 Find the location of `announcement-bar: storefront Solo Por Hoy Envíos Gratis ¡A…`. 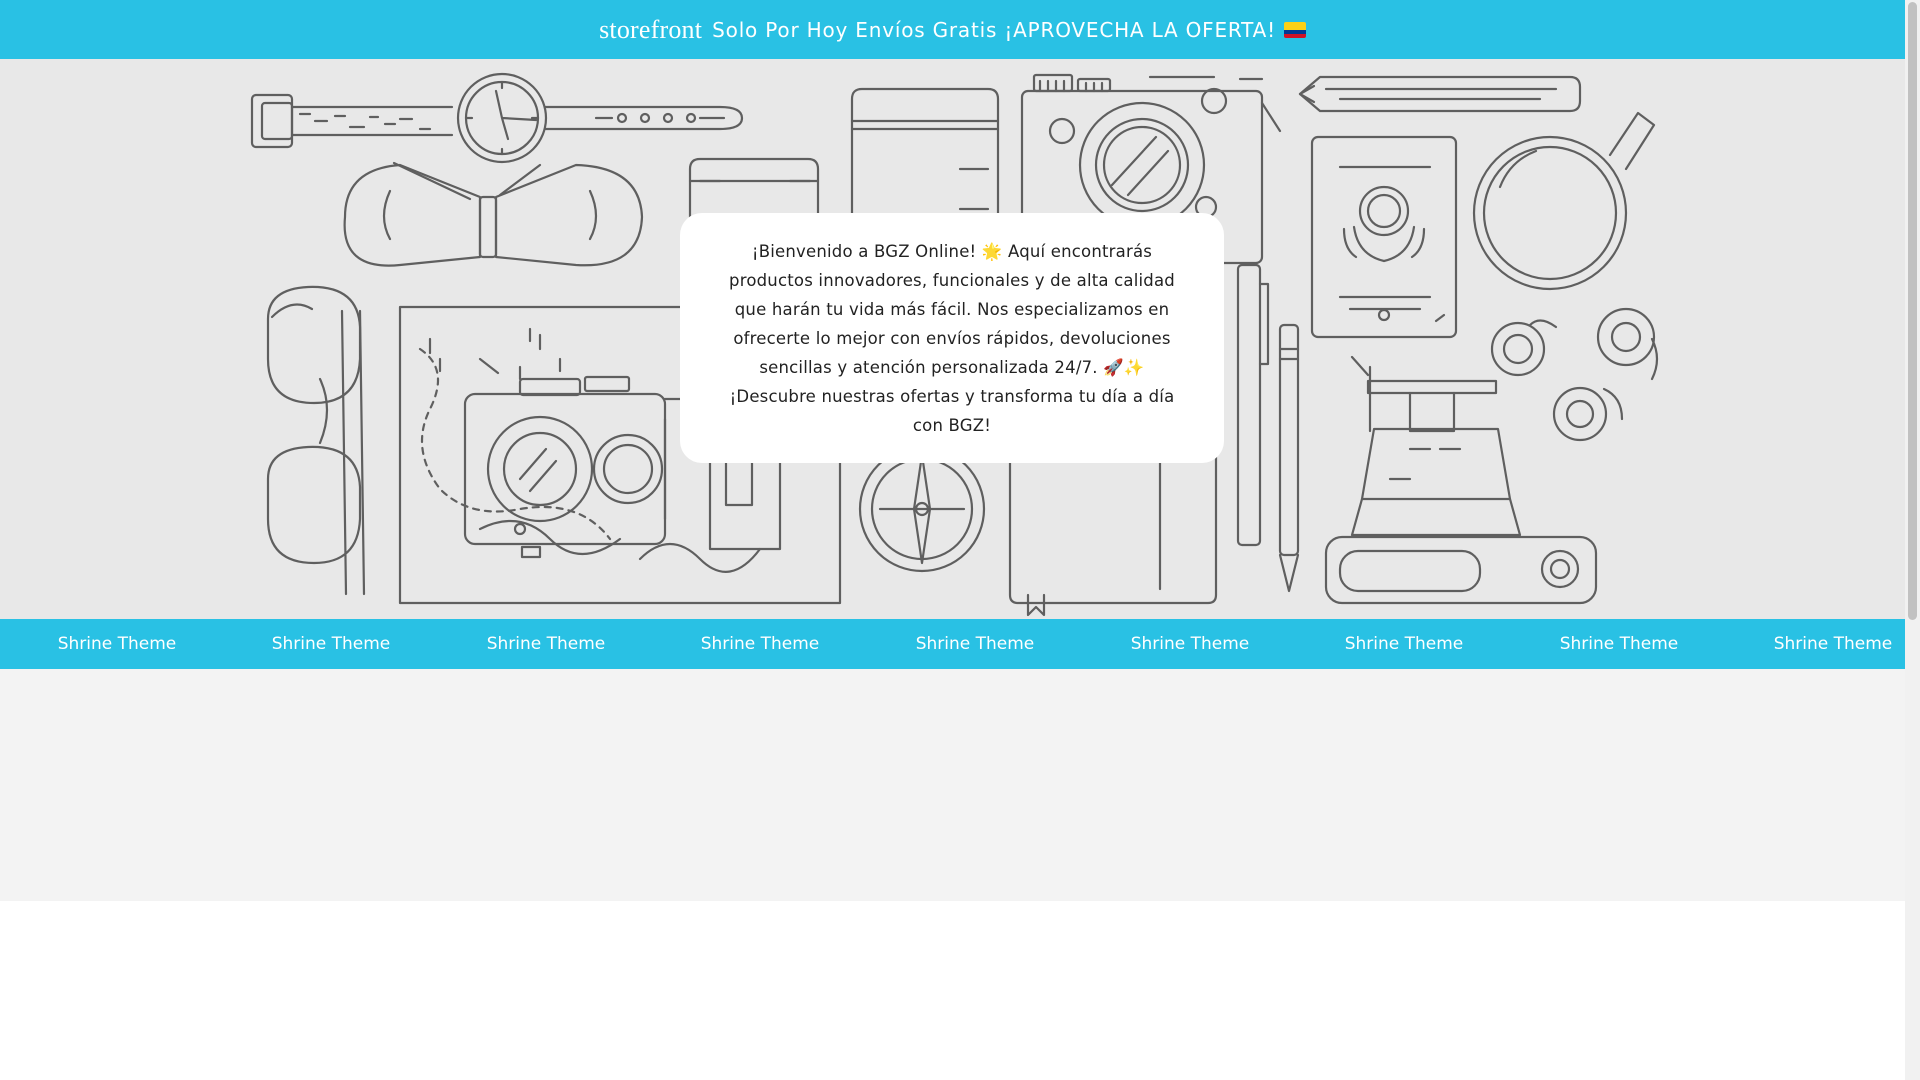

announcement-bar: storefront Solo Por Hoy Envíos Gratis ¡A… is located at coordinates (952, 29).